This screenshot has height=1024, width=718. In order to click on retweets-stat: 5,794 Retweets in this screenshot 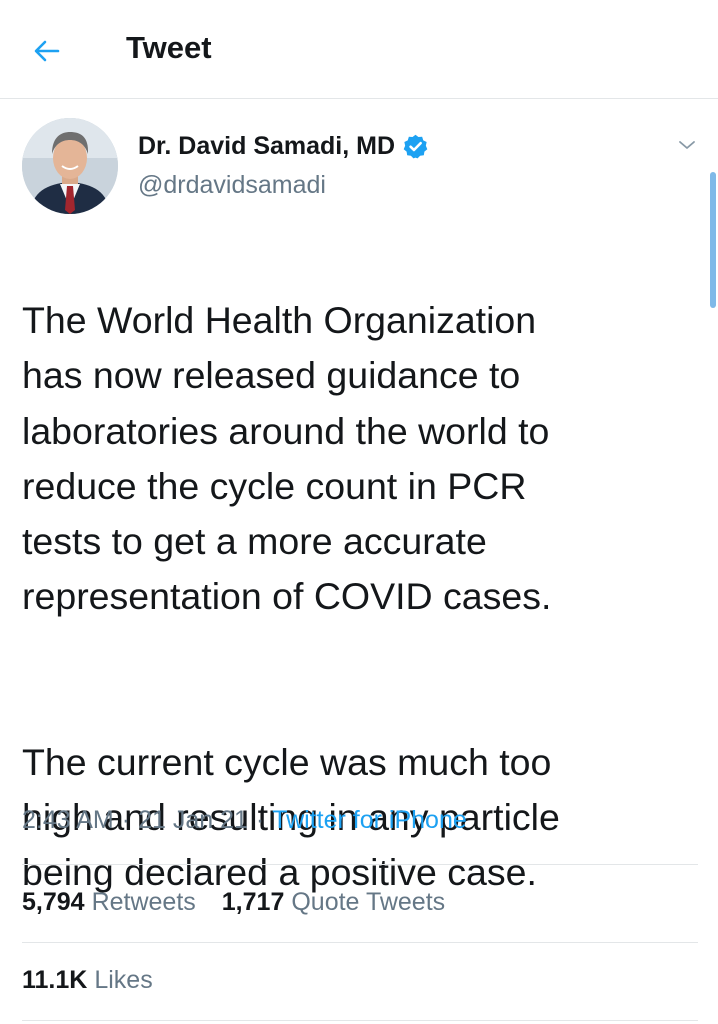, I will do `click(109, 902)`.